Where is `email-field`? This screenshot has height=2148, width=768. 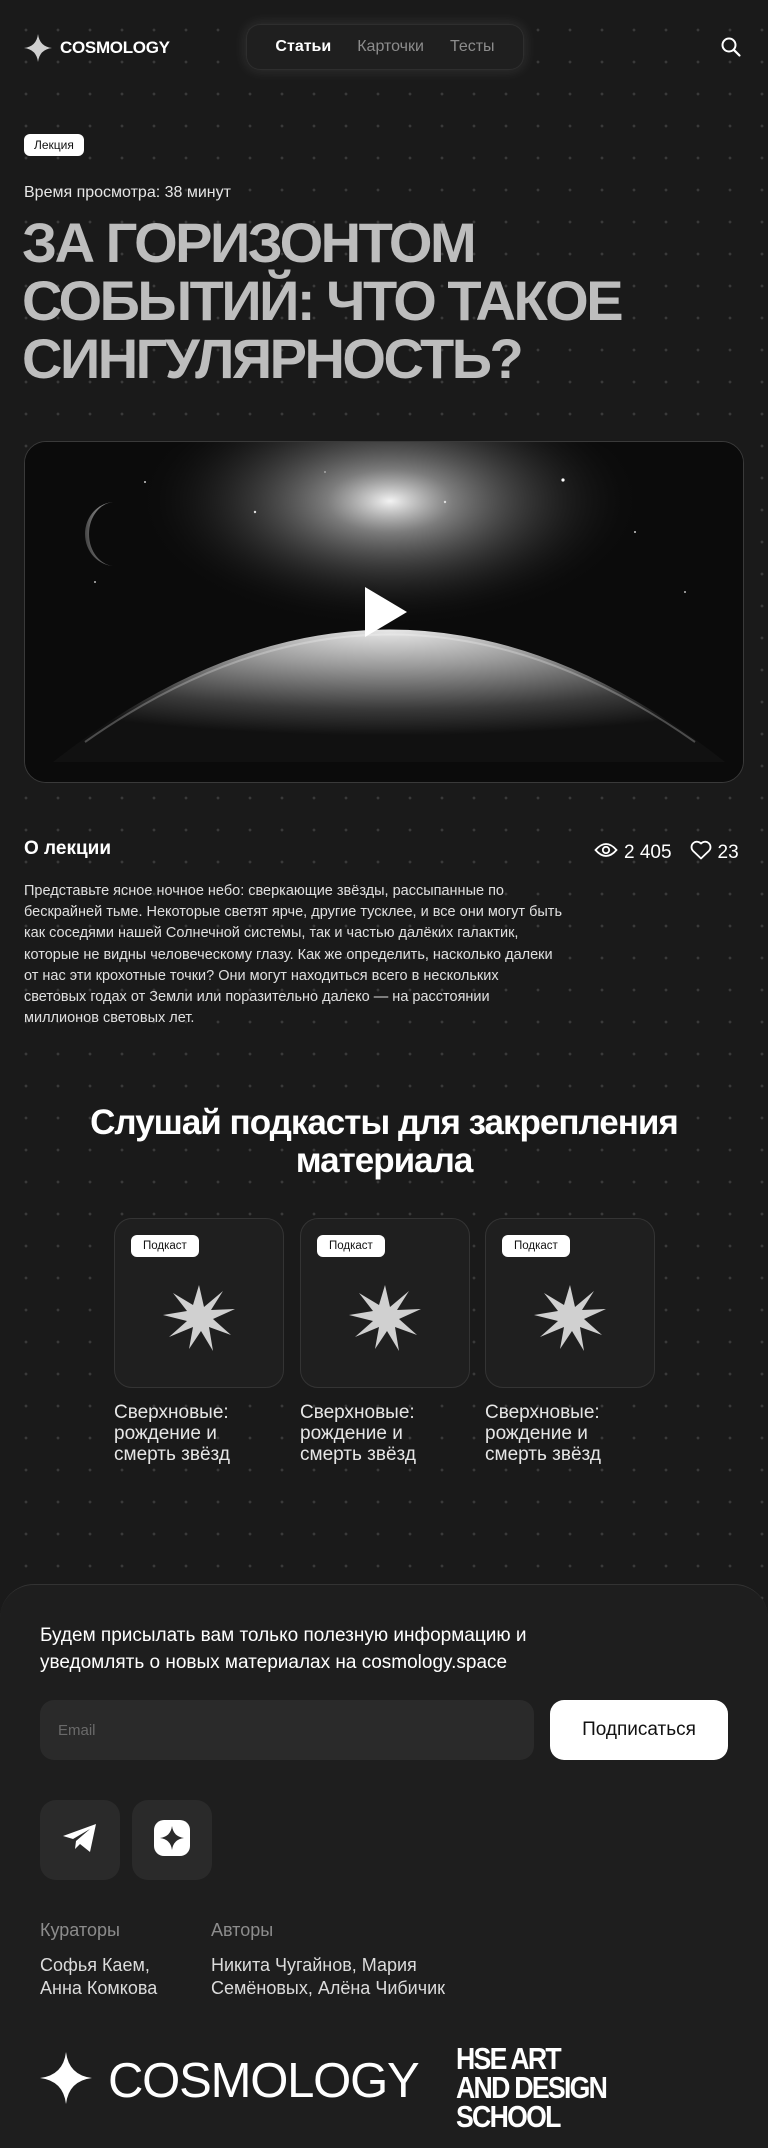
email-field is located at coordinates (287, 1730).